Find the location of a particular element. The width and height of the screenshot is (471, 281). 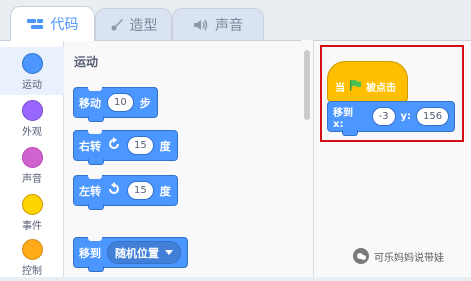

palette-scrollbar-thumb is located at coordinates (307, 85).